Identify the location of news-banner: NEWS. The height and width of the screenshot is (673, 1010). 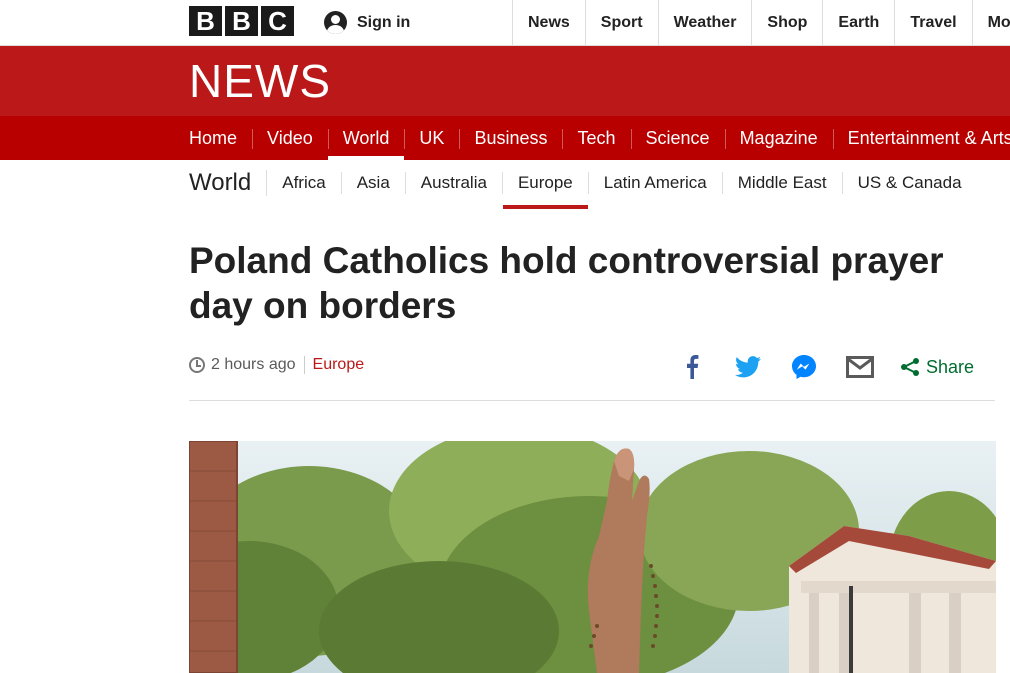
(505, 81).